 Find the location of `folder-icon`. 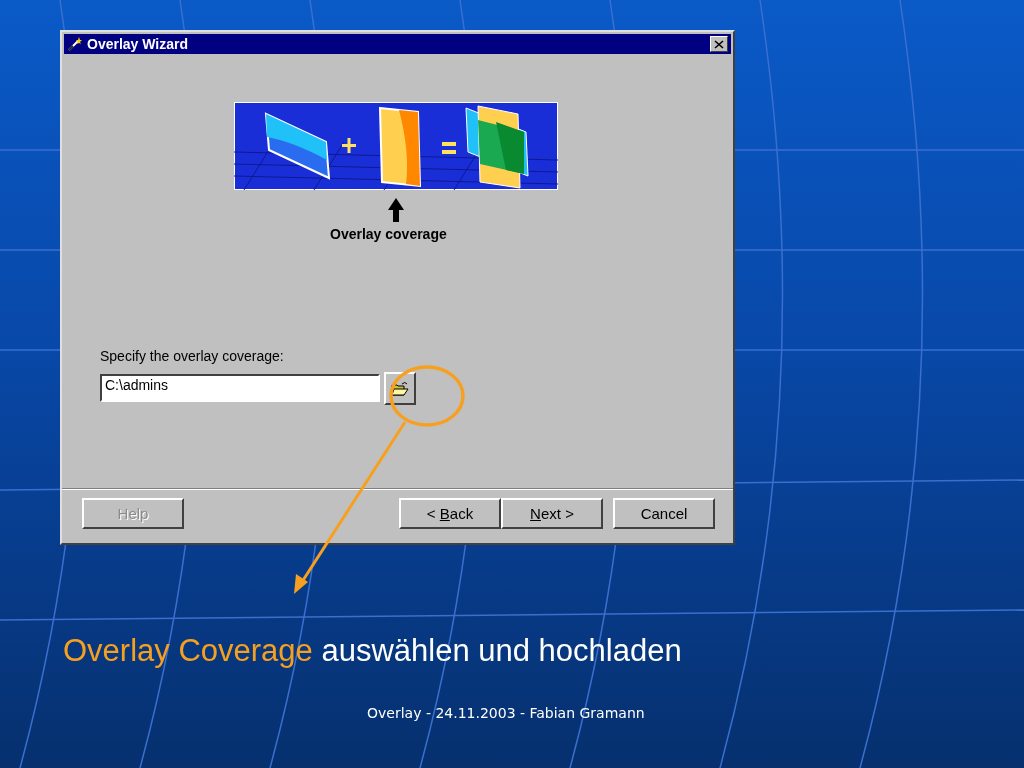

folder-icon is located at coordinates (400, 388).